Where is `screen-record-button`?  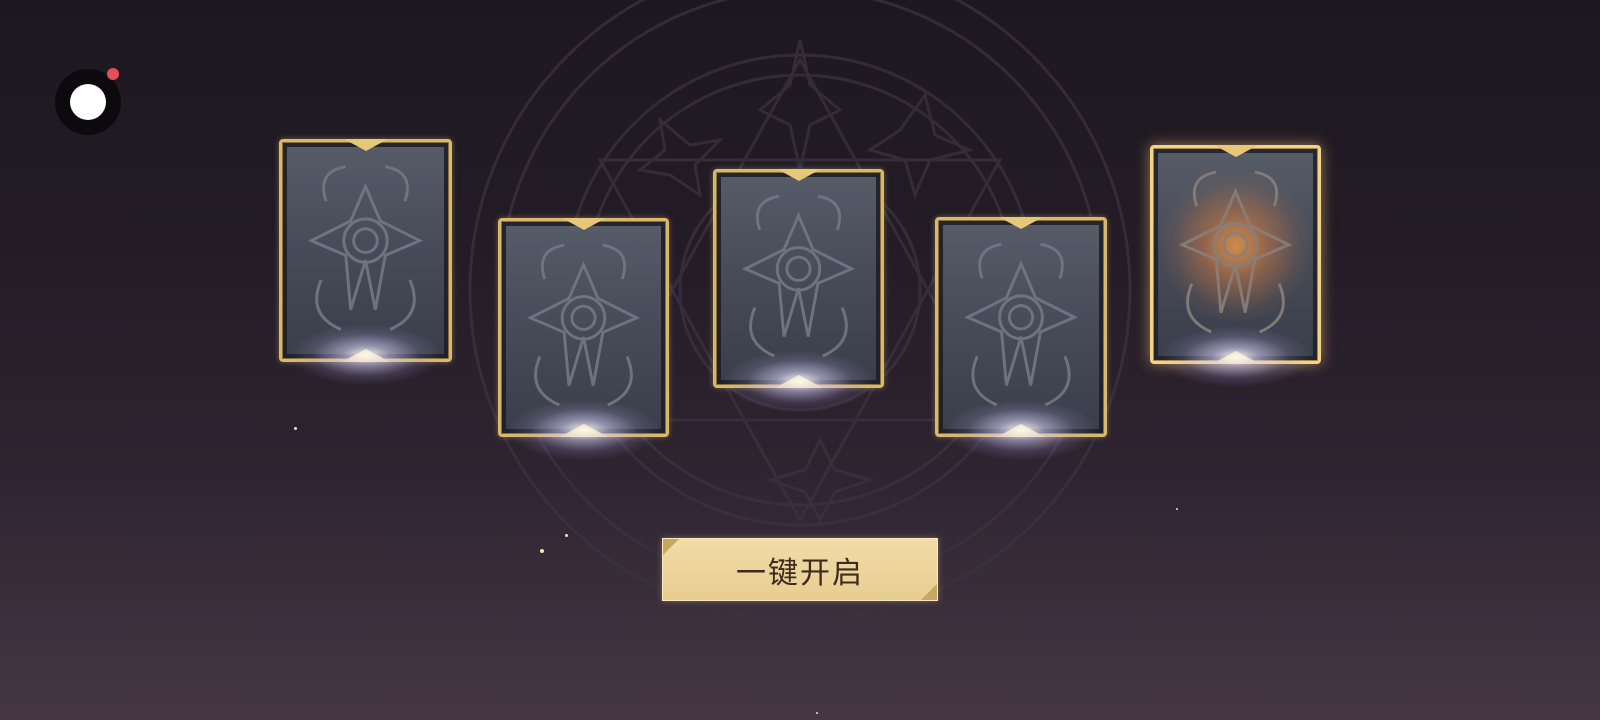
screen-record-button is located at coordinates (88, 101).